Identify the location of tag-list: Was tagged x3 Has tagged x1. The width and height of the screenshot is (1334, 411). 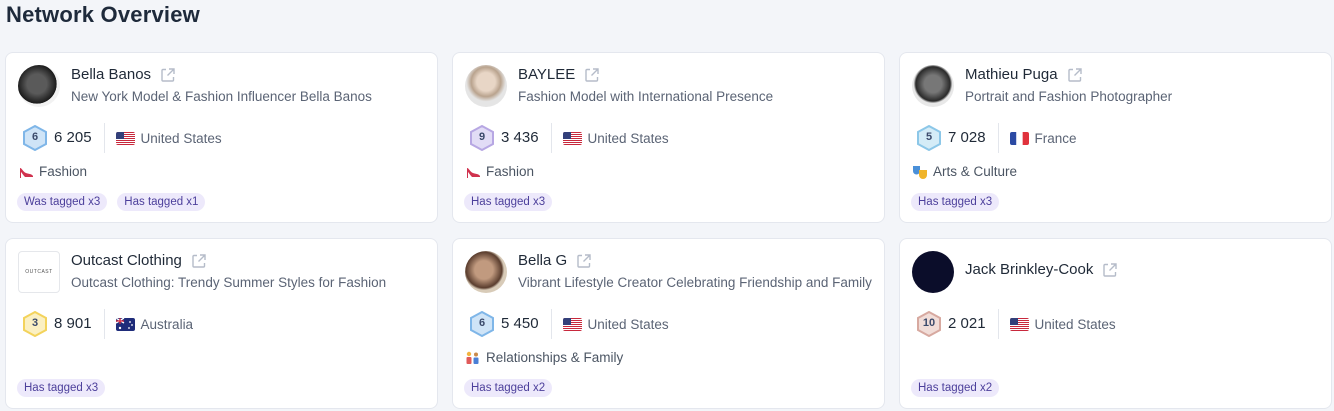
(111, 202).